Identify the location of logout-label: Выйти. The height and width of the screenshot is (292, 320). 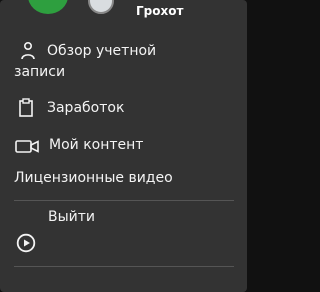
(71, 217).